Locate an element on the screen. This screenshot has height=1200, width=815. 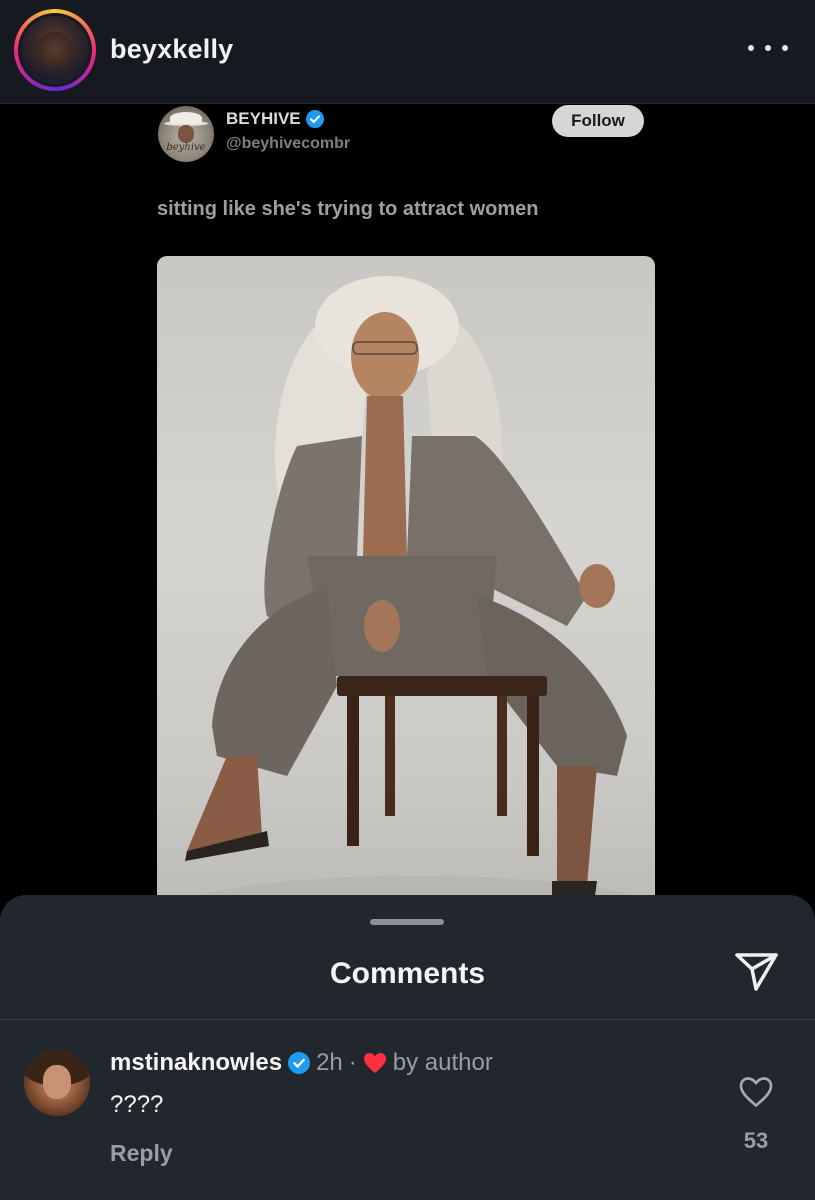
post-header: beyxkelly is located at coordinates (407, 52).